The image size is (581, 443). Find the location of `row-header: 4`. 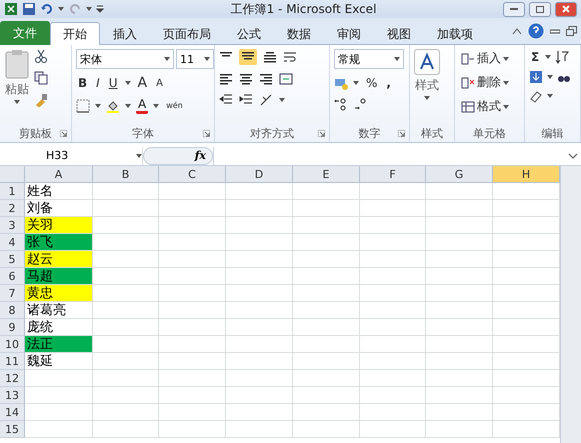

row-header: 4 is located at coordinates (12, 242).